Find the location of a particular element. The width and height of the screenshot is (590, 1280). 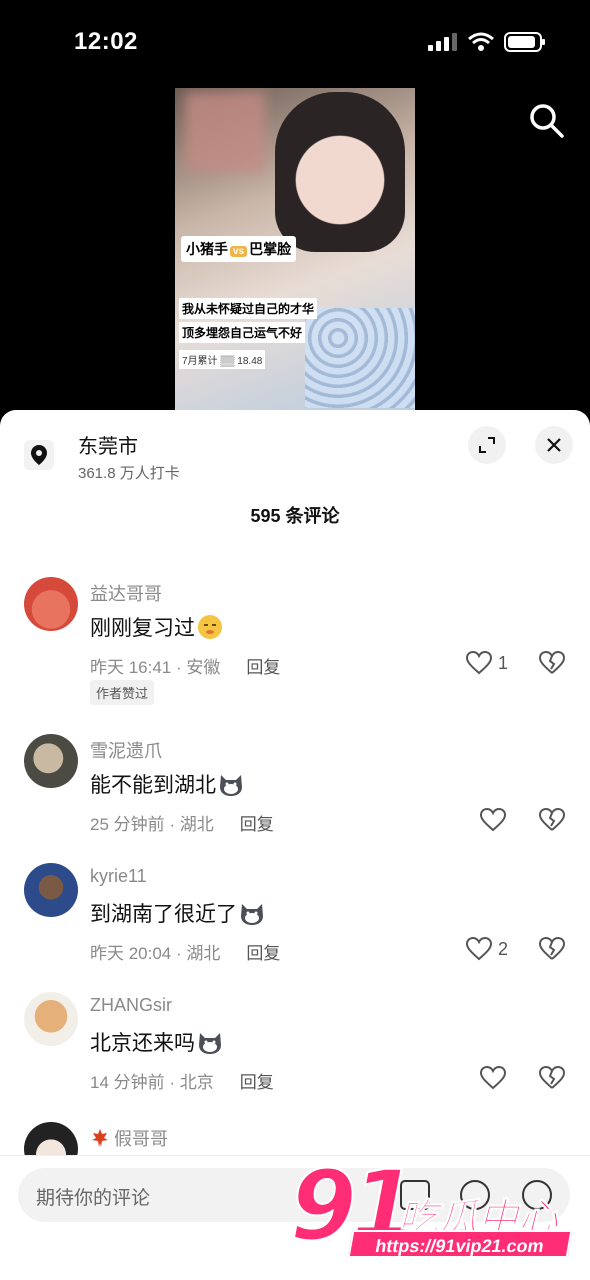

comments-count-title: 595 条评论 is located at coordinates (295, 516).